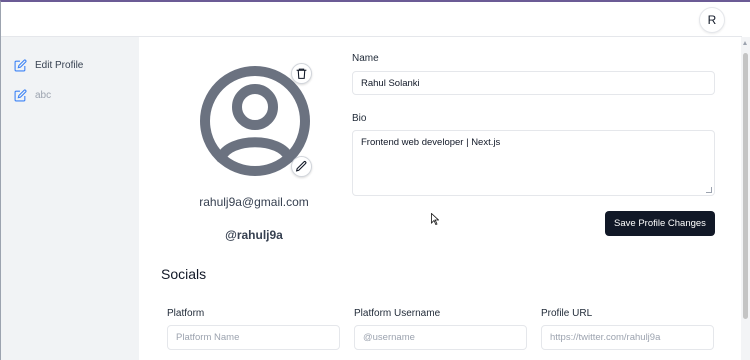 The image size is (750, 360). What do you see at coordinates (184, 274) in the screenshot?
I see `socials-heading: Socials` at bounding box center [184, 274].